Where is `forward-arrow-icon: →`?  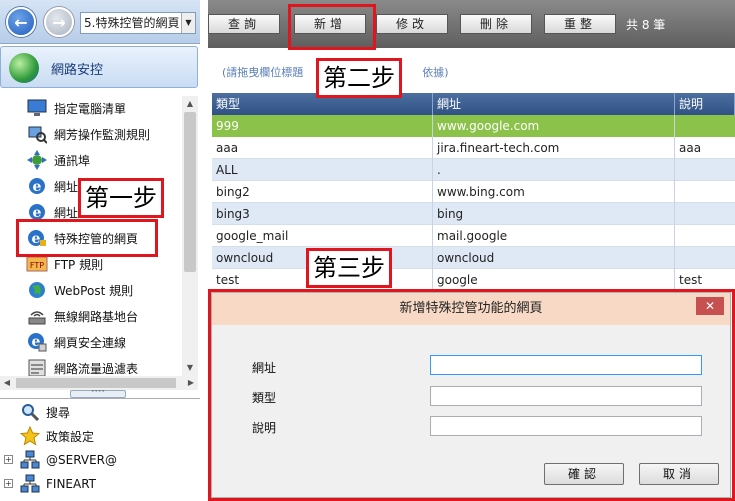 forward-arrow-icon: → is located at coordinates (59, 22).